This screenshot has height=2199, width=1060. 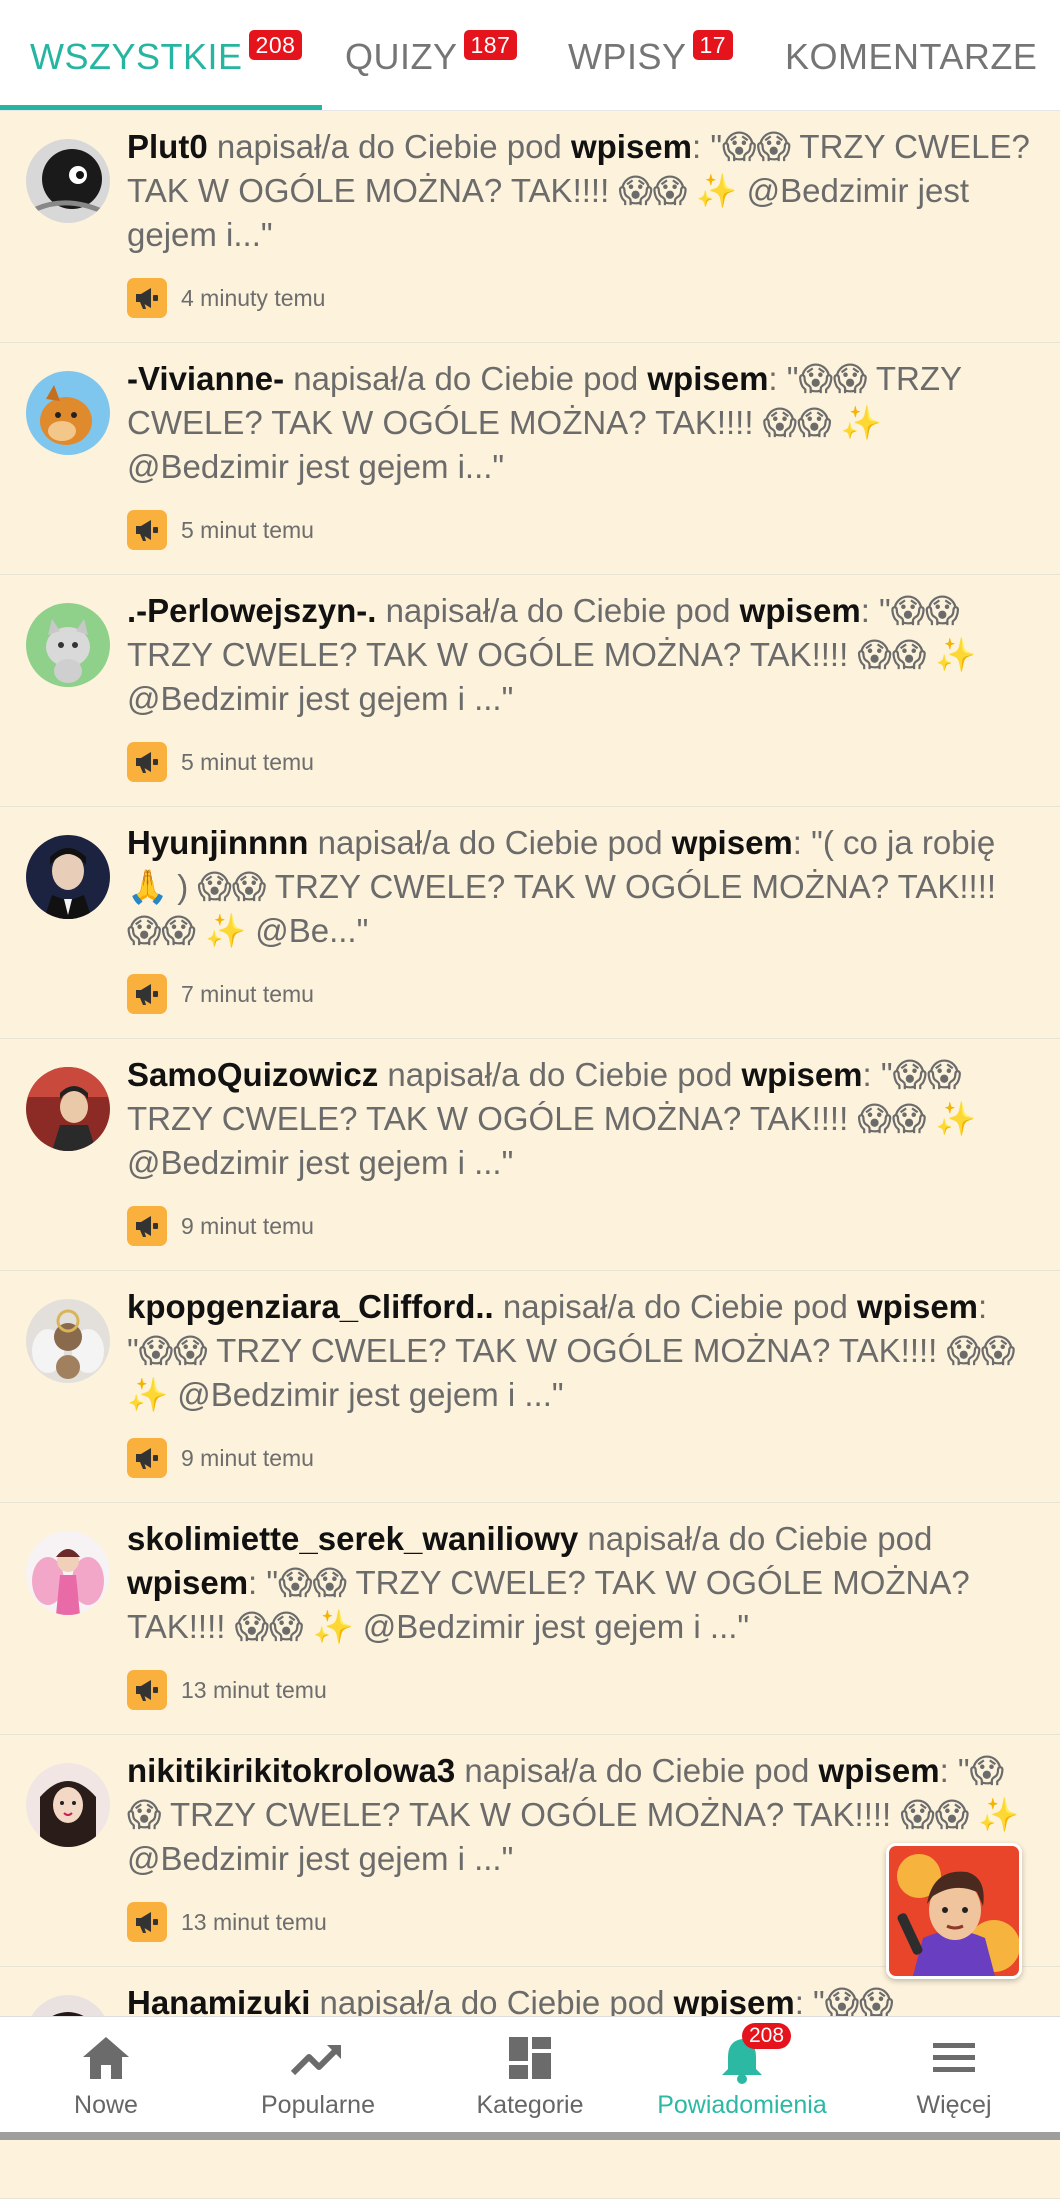 I want to click on notifications-badge: 208, so click(x=767, y=2036).